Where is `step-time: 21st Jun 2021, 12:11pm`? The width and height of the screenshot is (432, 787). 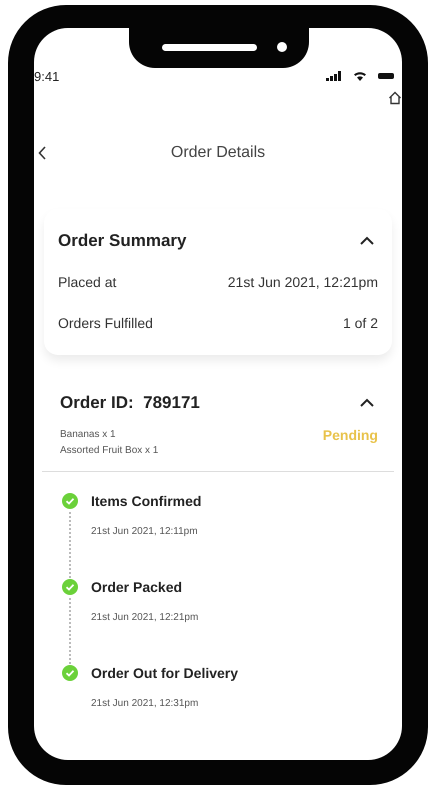 step-time: 21st Jun 2021, 12:11pm is located at coordinates (145, 531).